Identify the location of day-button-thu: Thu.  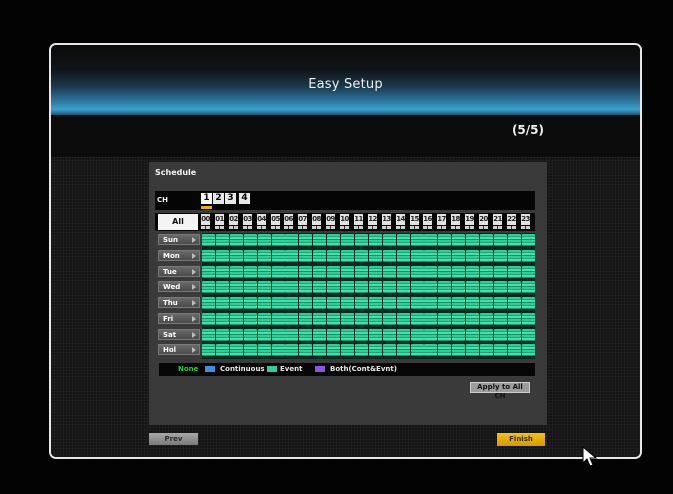
(179, 302).